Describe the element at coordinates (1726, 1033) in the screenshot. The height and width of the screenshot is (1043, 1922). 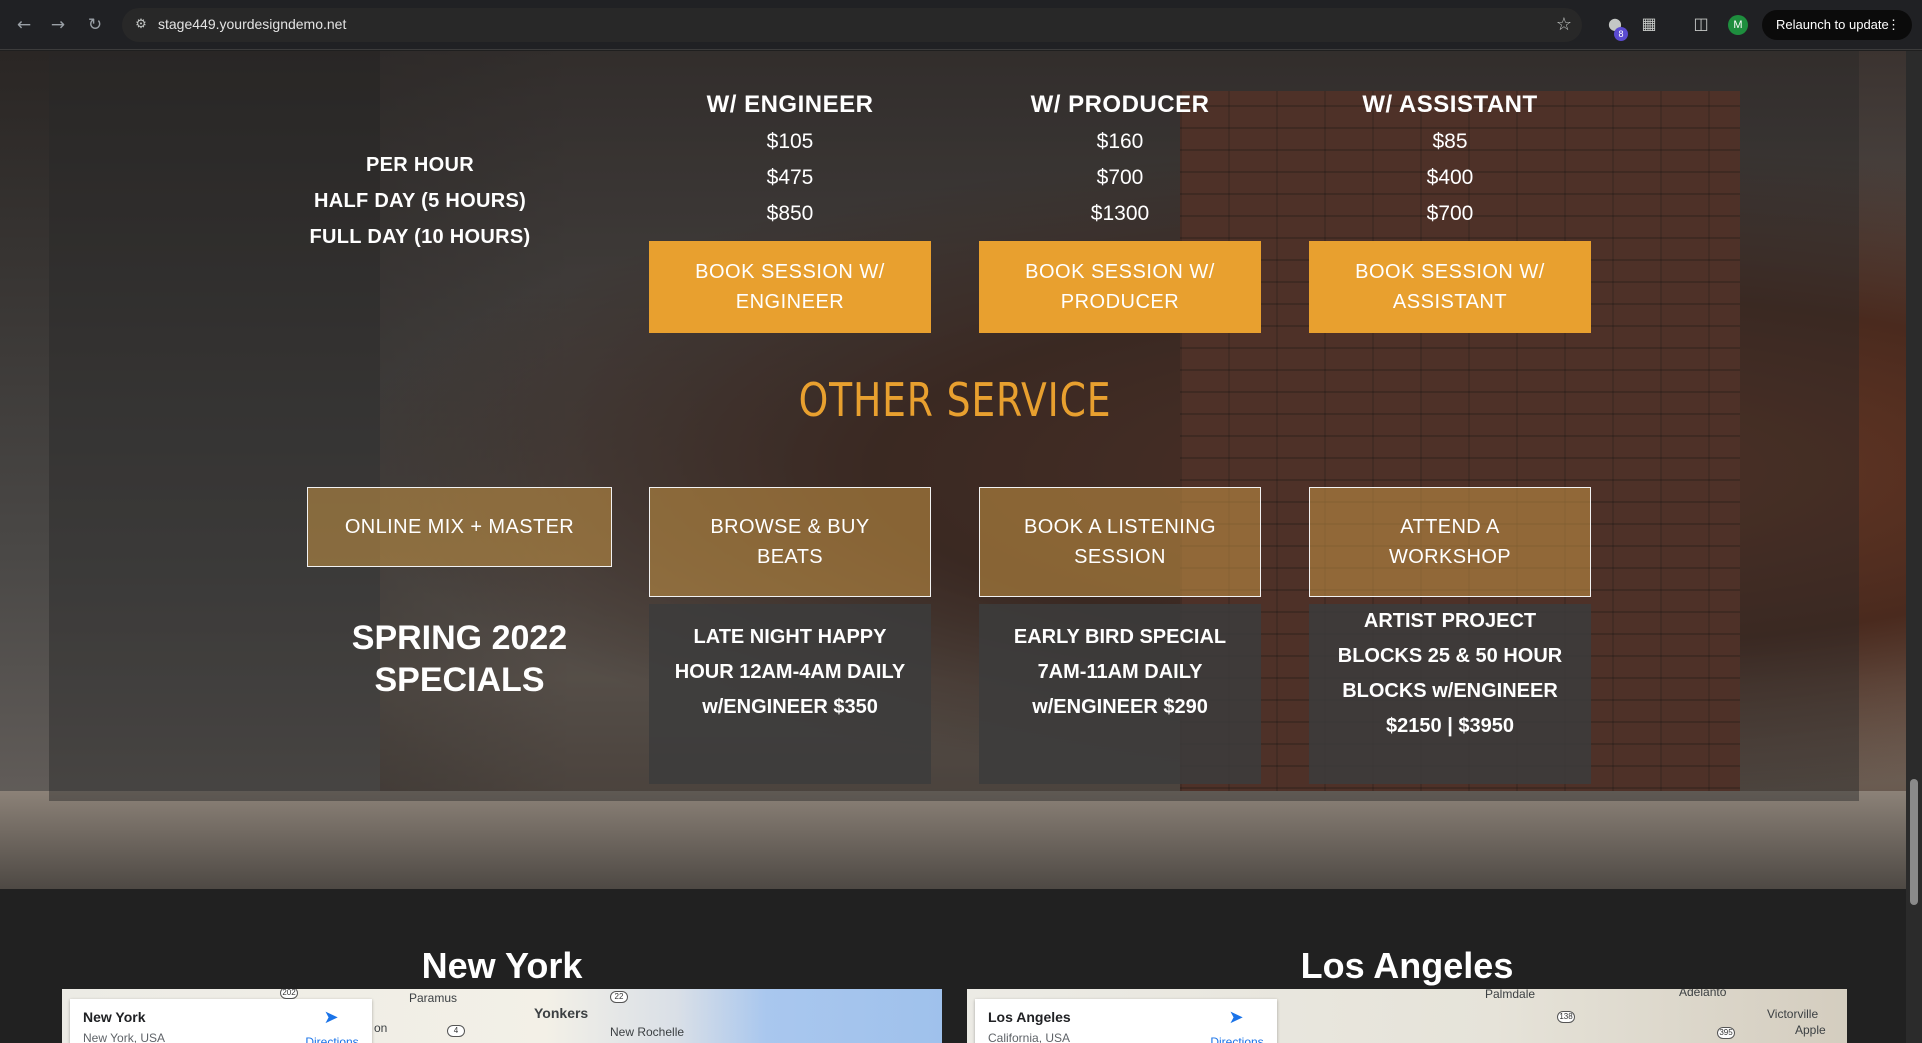
I see `road-shield: 395` at that location.